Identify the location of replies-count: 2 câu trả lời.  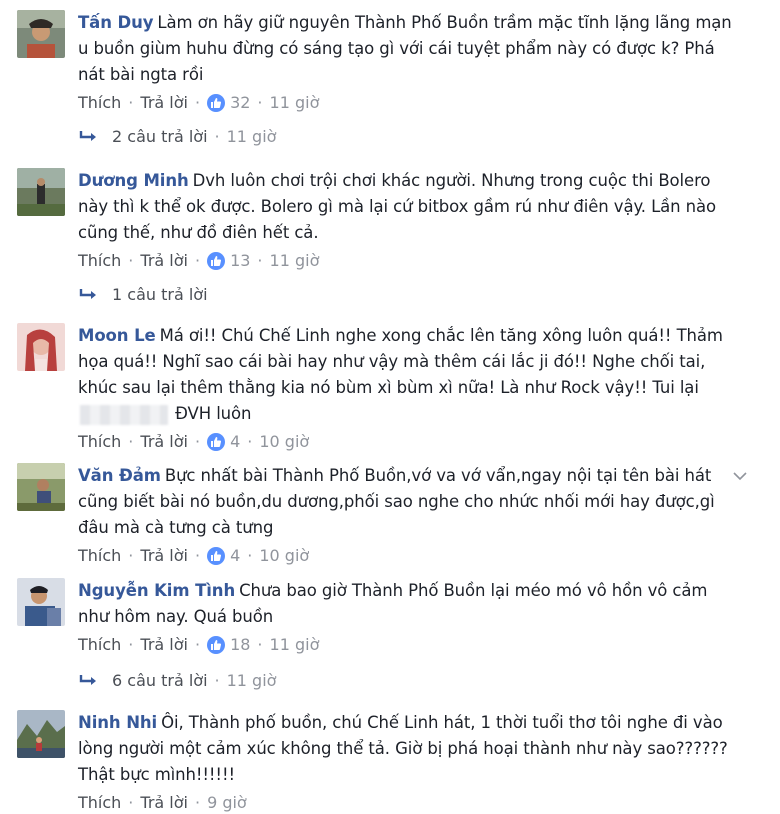
(160, 137).